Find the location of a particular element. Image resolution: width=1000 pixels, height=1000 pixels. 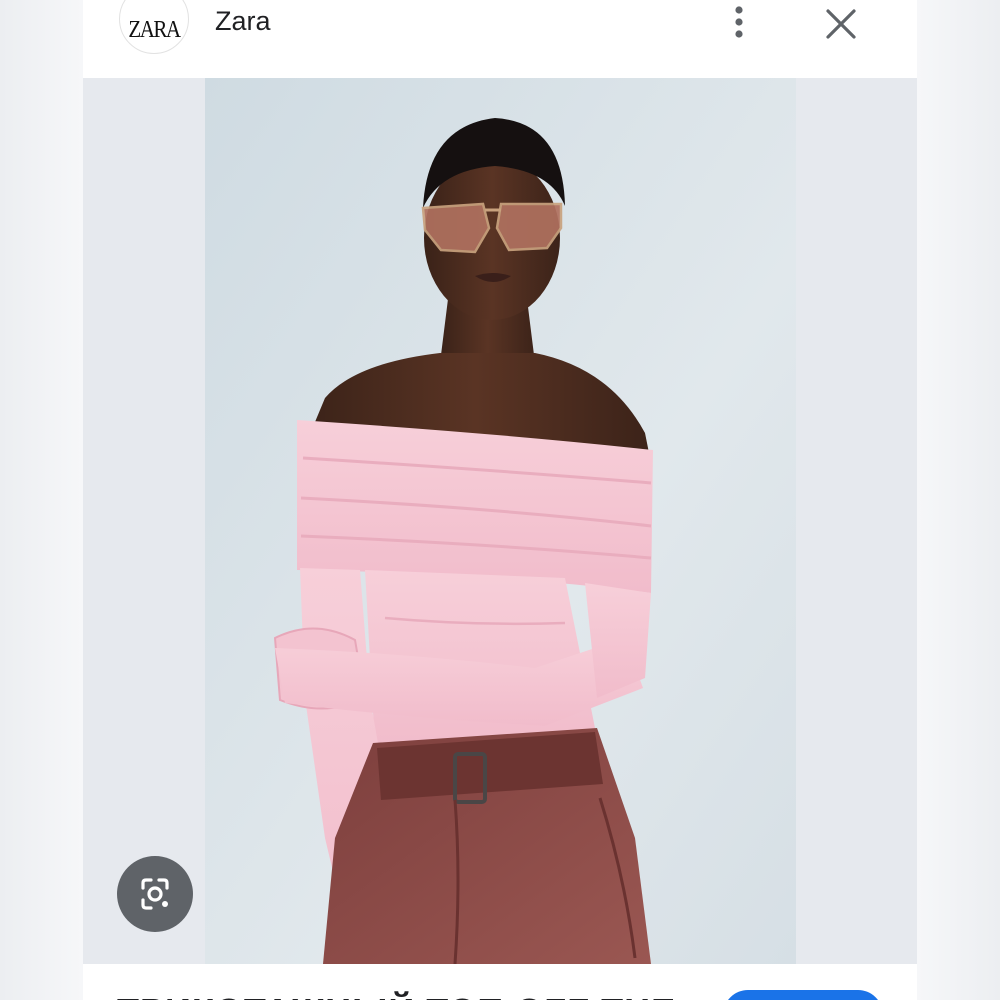

visit-button is located at coordinates (803, 995).